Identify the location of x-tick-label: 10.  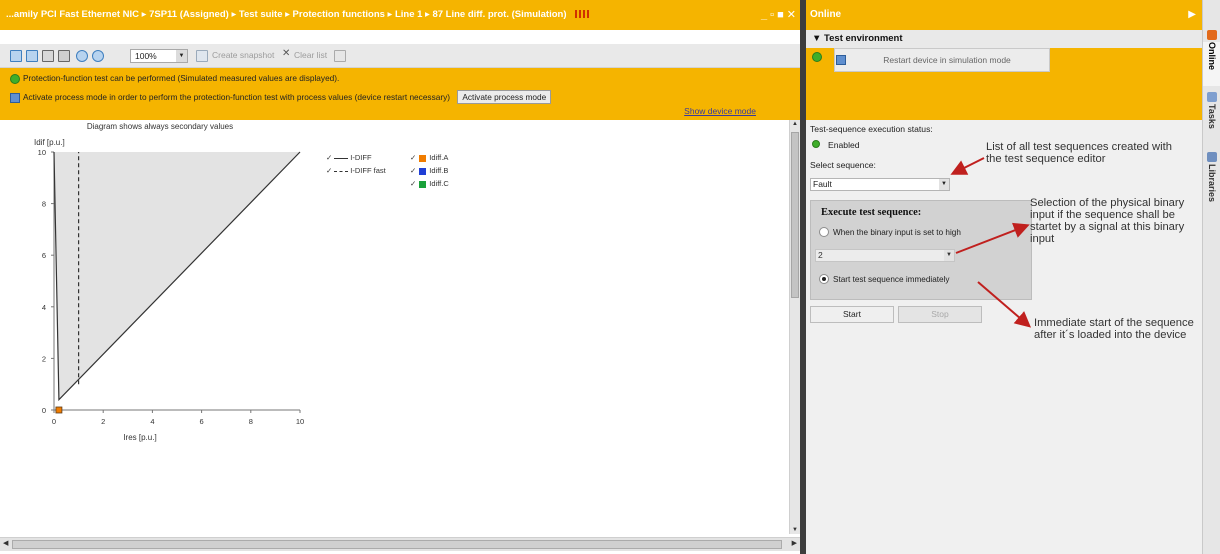
(300, 421).